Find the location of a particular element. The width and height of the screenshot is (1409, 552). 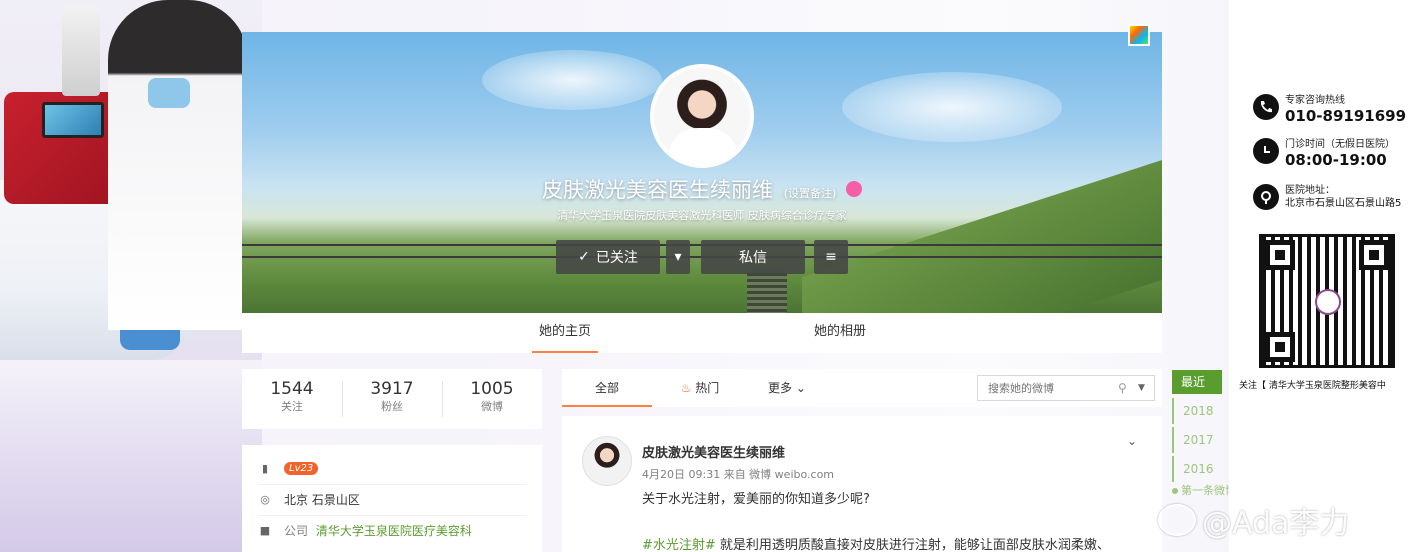

clock-icon is located at coordinates (1266, 151).